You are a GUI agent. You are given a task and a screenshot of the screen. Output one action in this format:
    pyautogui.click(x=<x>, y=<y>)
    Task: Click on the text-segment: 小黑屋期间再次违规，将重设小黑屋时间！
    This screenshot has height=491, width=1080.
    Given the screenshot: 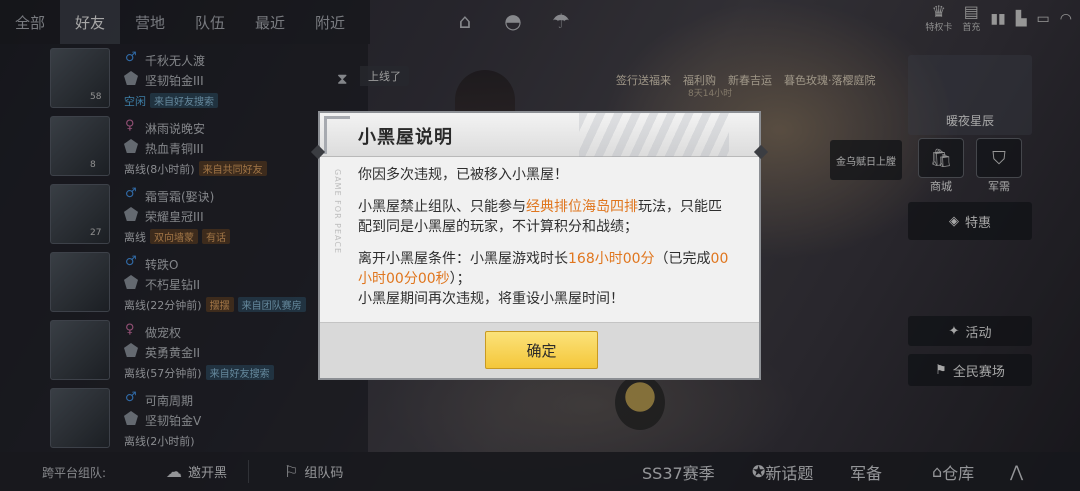 What is the action you would take?
    pyautogui.click(x=491, y=299)
    